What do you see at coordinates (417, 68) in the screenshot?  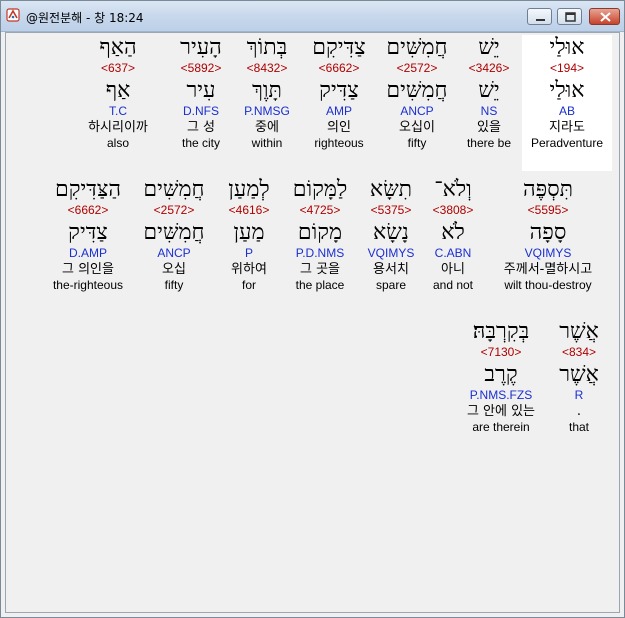 I see `strong-number: <2572>` at bounding box center [417, 68].